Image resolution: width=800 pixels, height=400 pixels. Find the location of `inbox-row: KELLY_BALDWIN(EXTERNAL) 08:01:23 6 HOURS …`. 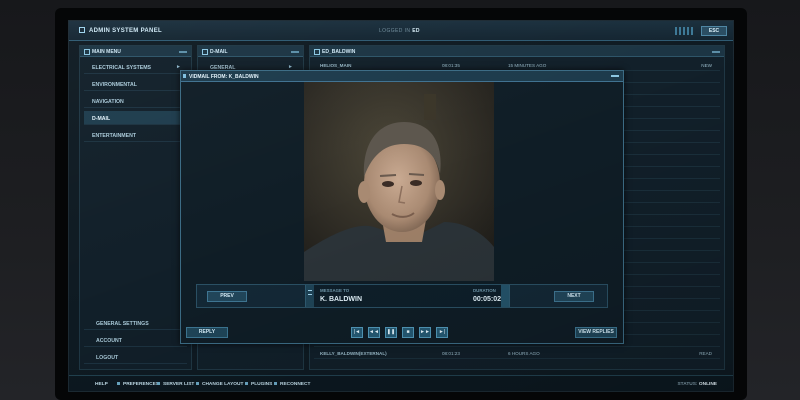

inbox-row: KELLY_BALDWIN(EXTERNAL) 08:01:23 6 HOURS … is located at coordinates (517, 353).